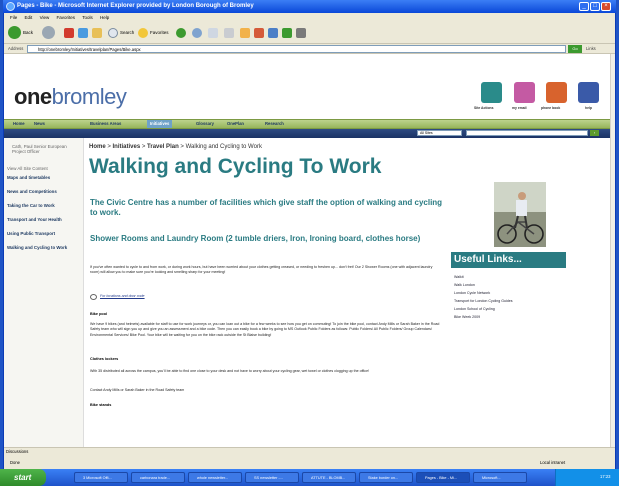  Describe the element at coordinates (143, 32) in the screenshot. I see `star-icon` at that location.